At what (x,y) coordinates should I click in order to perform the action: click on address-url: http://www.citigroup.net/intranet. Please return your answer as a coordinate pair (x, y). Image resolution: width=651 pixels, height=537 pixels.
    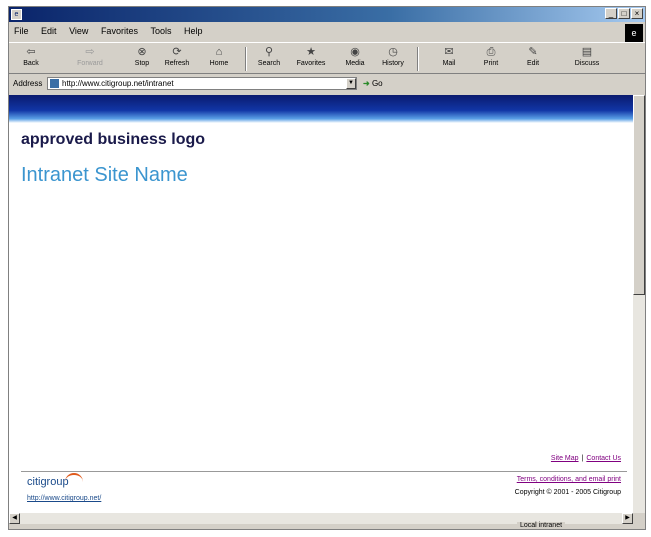
    Looking at the image, I should click on (118, 83).